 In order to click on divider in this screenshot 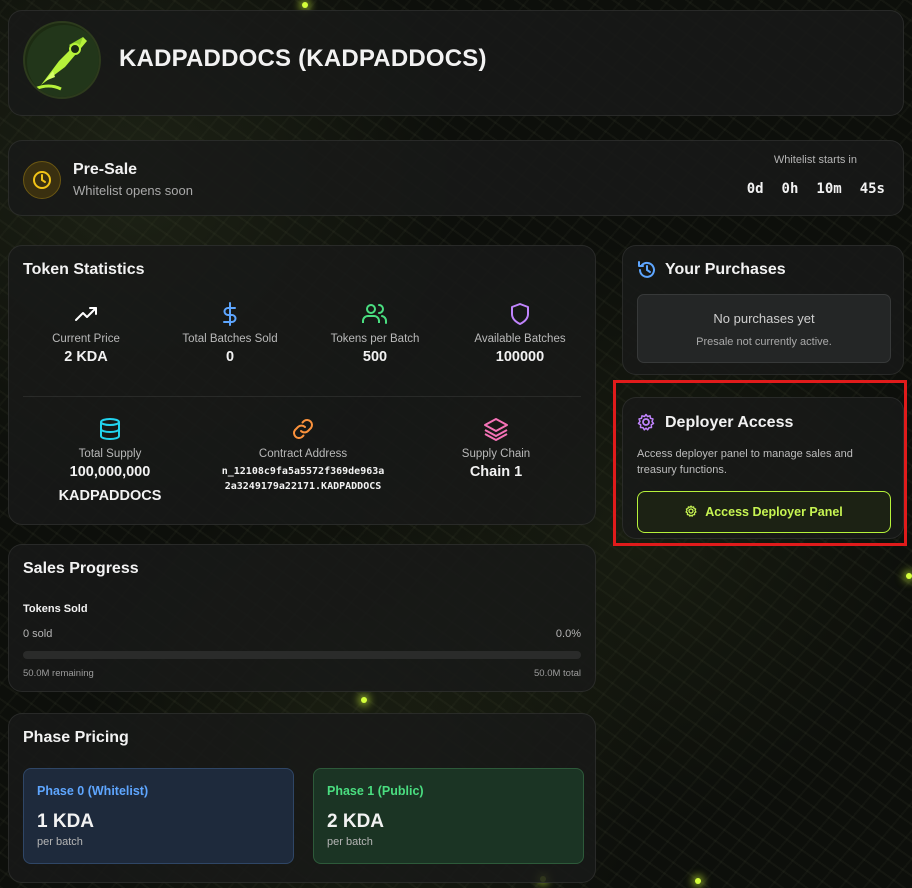, I will do `click(302, 396)`.